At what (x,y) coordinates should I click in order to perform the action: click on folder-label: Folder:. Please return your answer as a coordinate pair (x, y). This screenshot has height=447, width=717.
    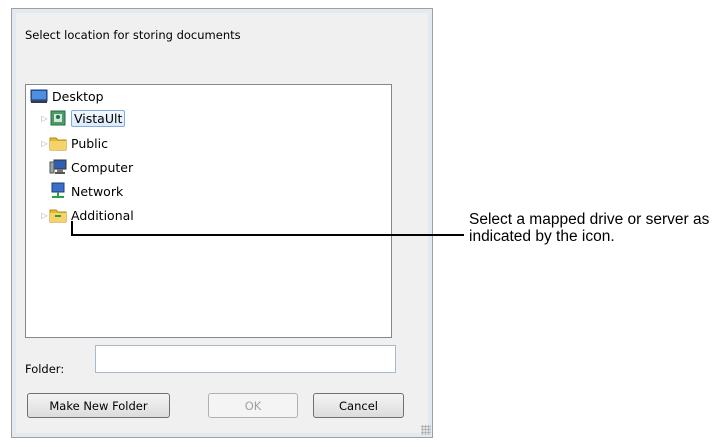
    Looking at the image, I should click on (45, 369).